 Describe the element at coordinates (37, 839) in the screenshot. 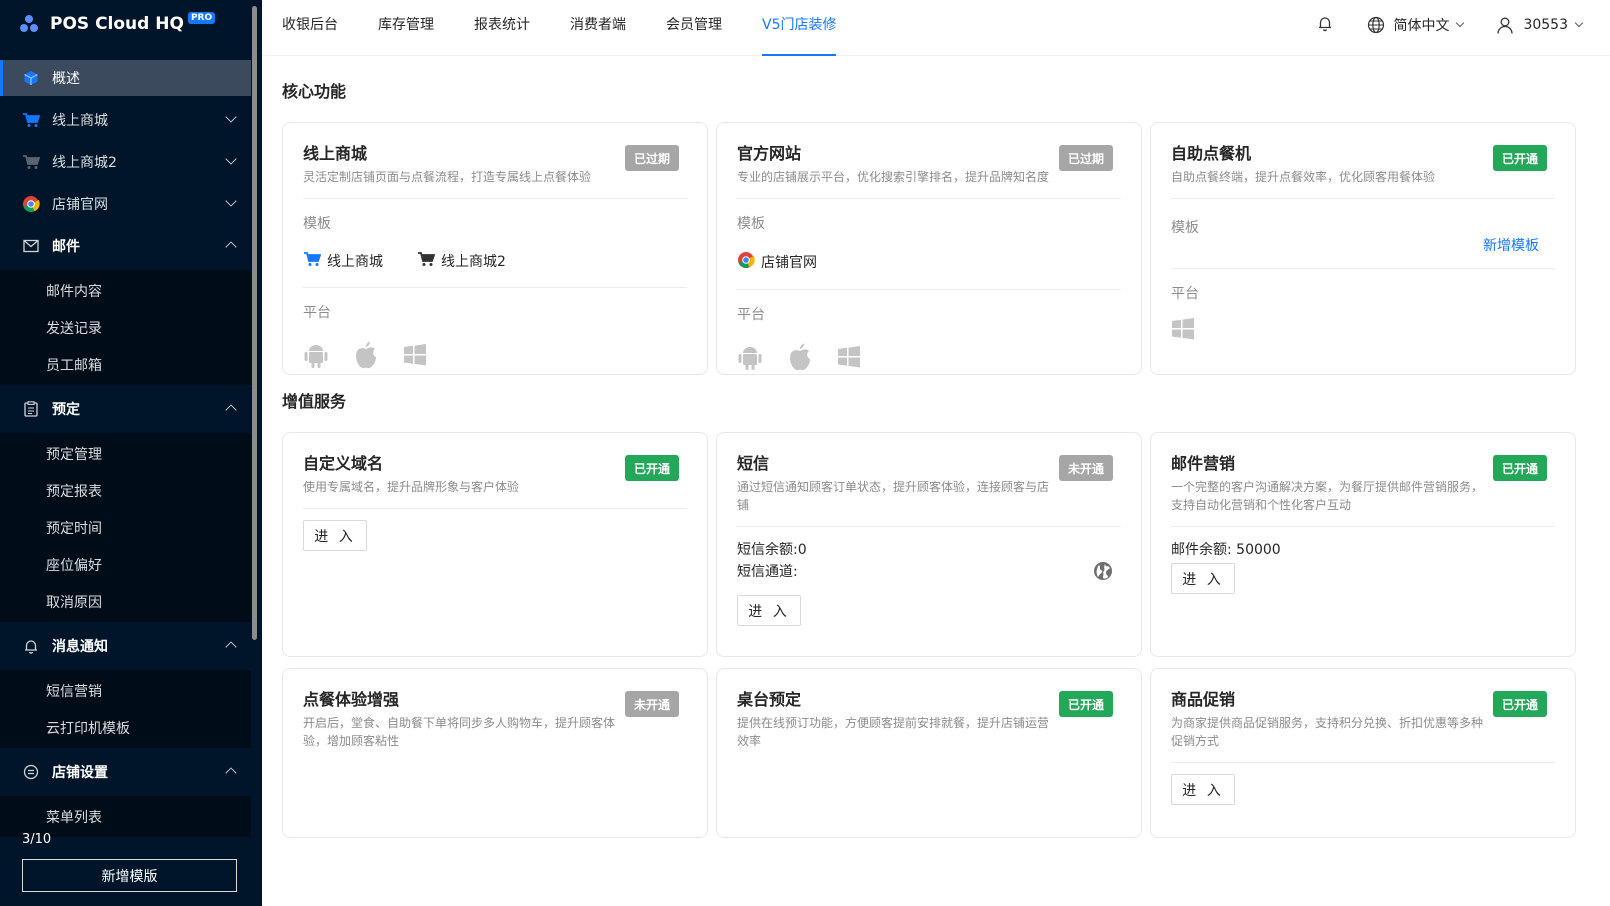

I see `template-count: 3/10` at that location.